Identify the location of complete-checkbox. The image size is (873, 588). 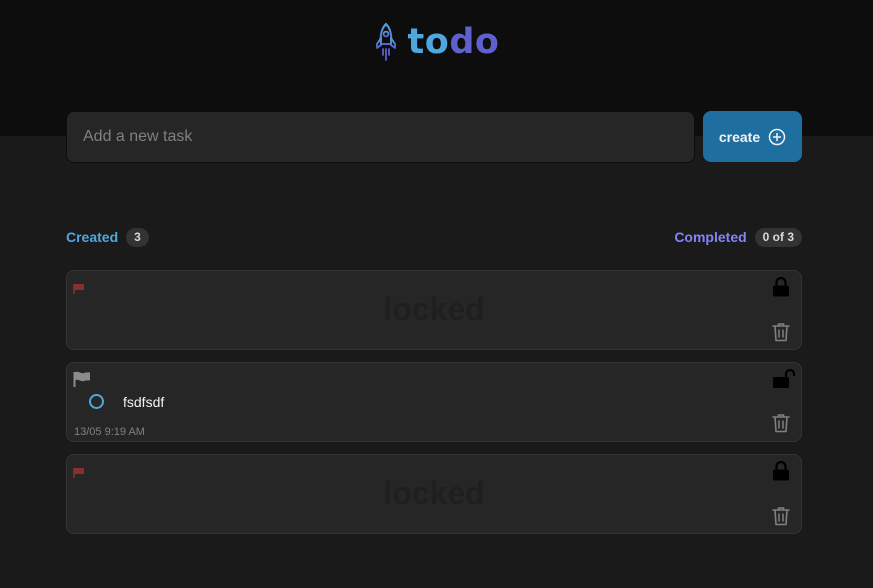
(96, 401).